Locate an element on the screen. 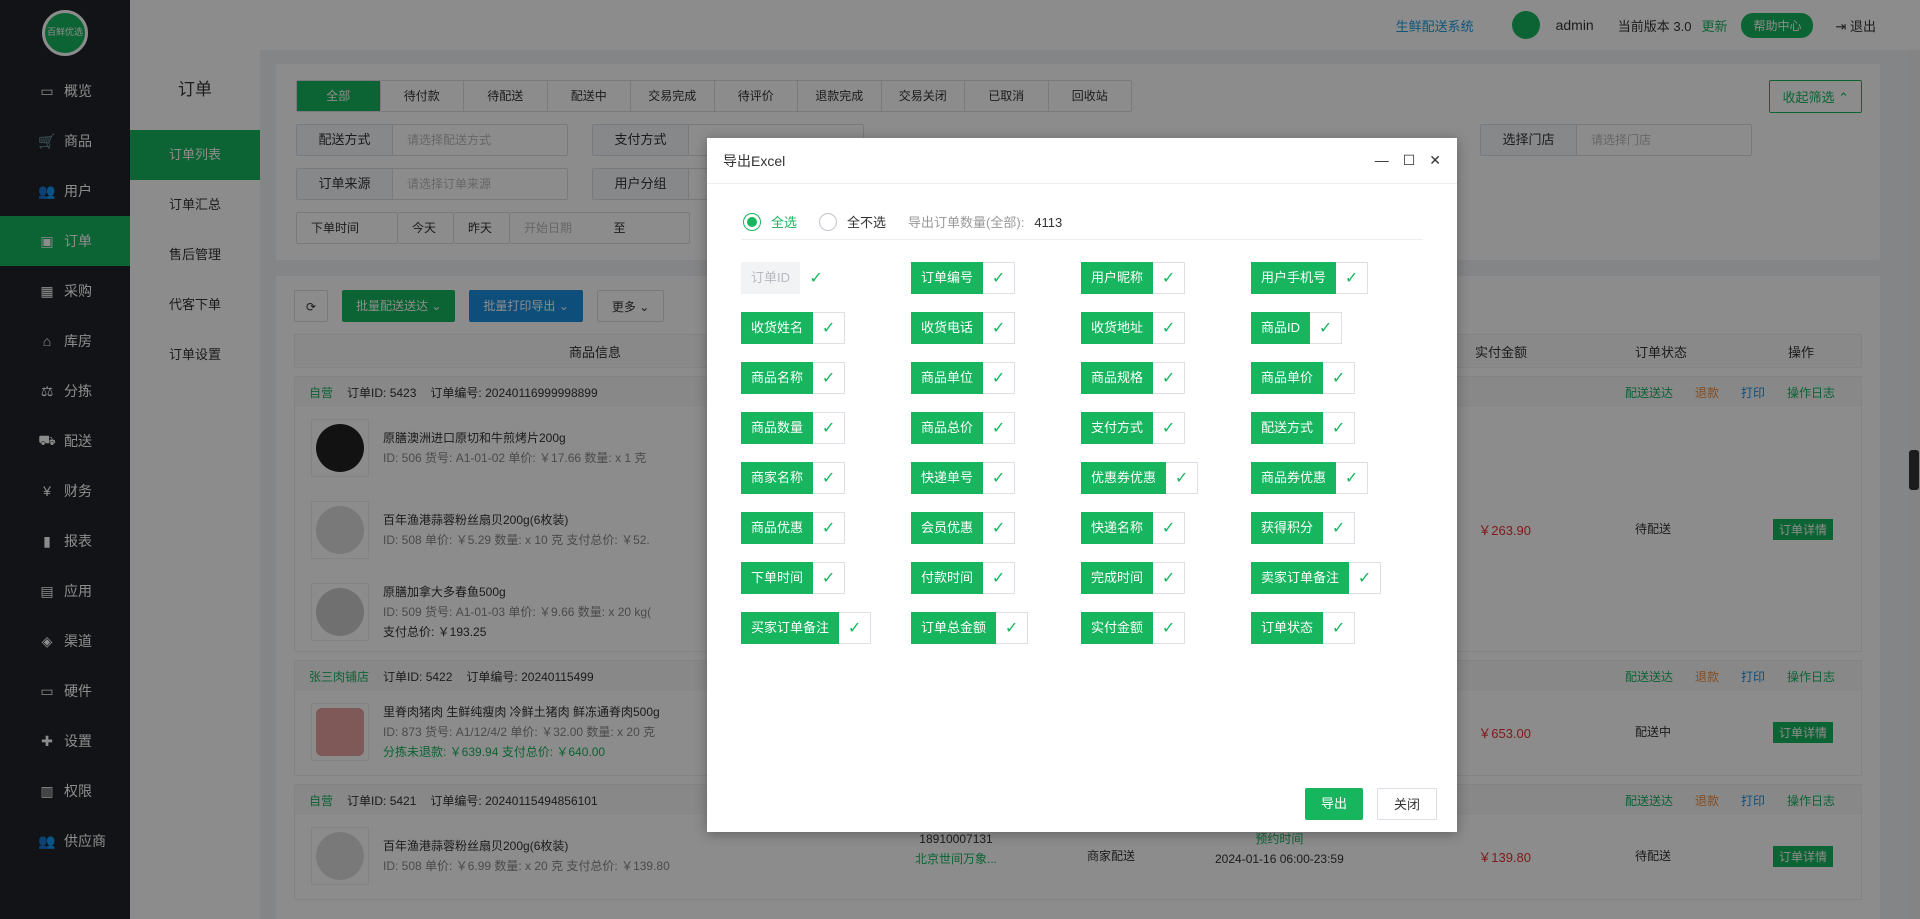  export-field-checkbox: 商品数量 ✓ is located at coordinates (826, 428).